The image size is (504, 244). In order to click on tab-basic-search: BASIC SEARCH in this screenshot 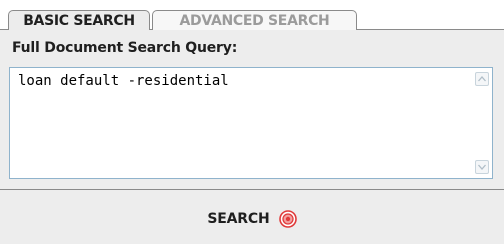, I will do `click(79, 20)`.